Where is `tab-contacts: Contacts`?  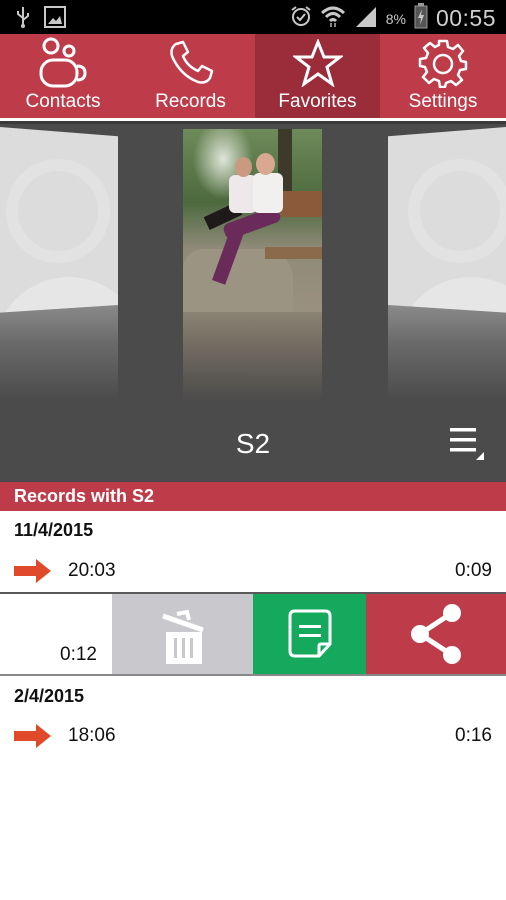 tab-contacts: Contacts is located at coordinates (63, 76).